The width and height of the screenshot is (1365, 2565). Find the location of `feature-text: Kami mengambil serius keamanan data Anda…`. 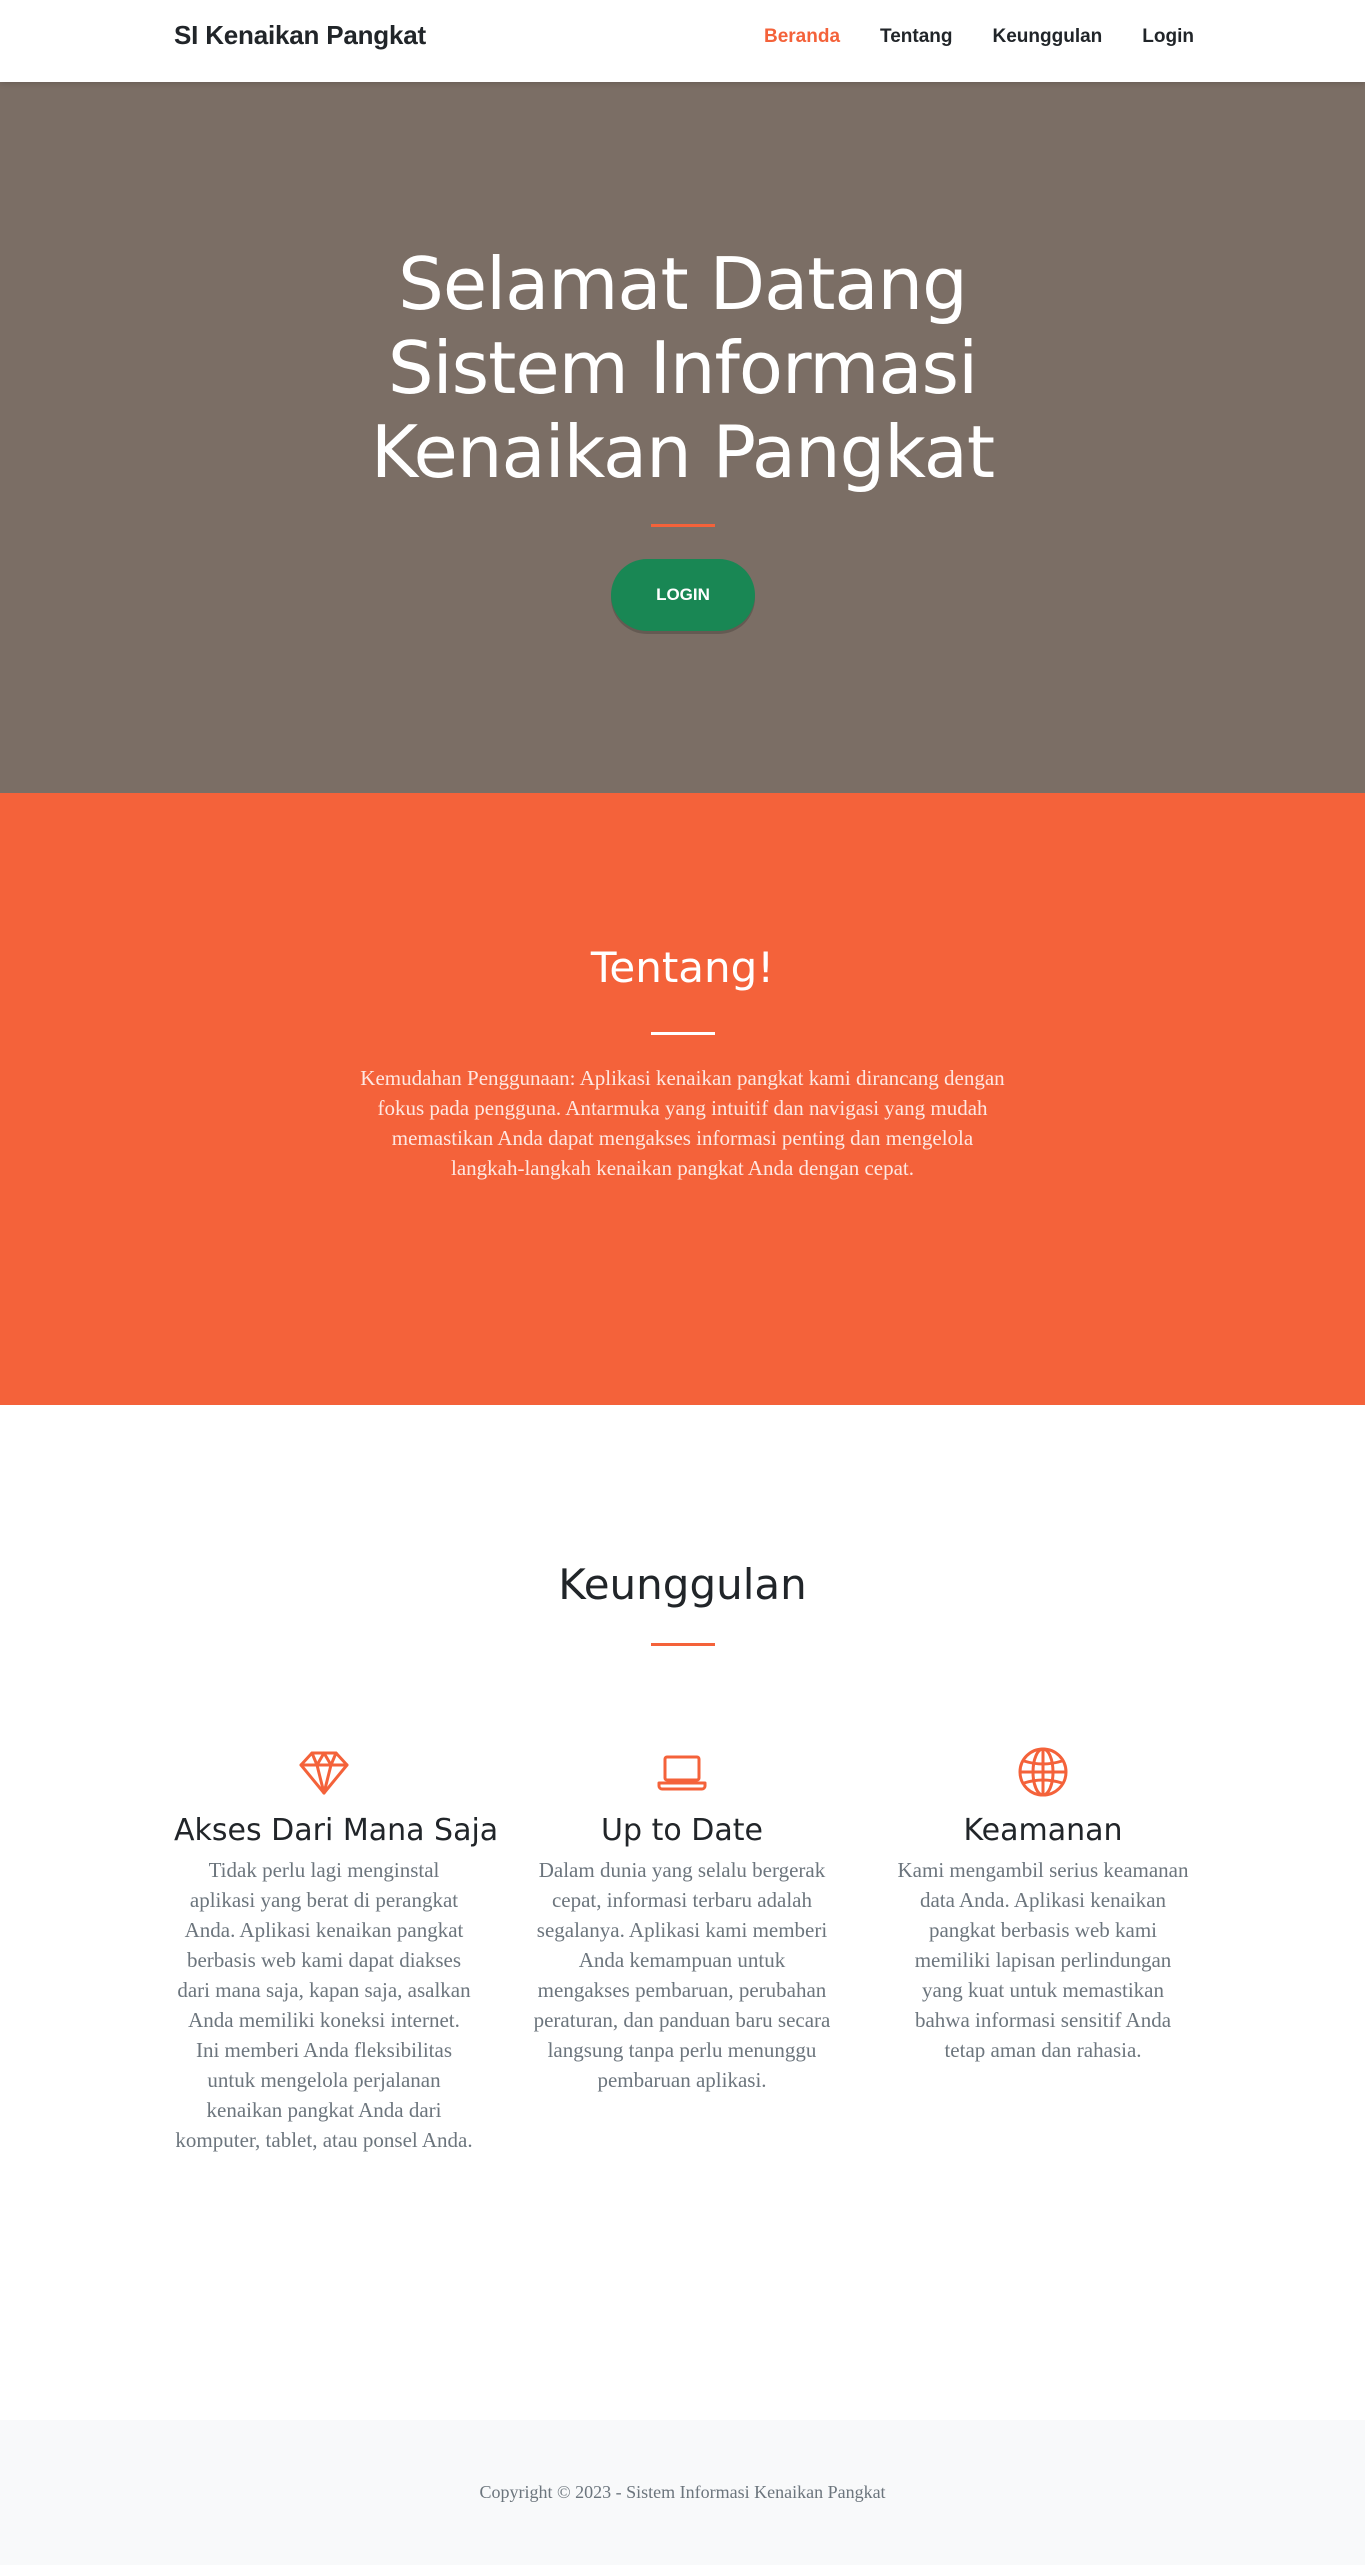

feature-text: Kami mengambil serius keamanan data Anda… is located at coordinates (1043, 1960).